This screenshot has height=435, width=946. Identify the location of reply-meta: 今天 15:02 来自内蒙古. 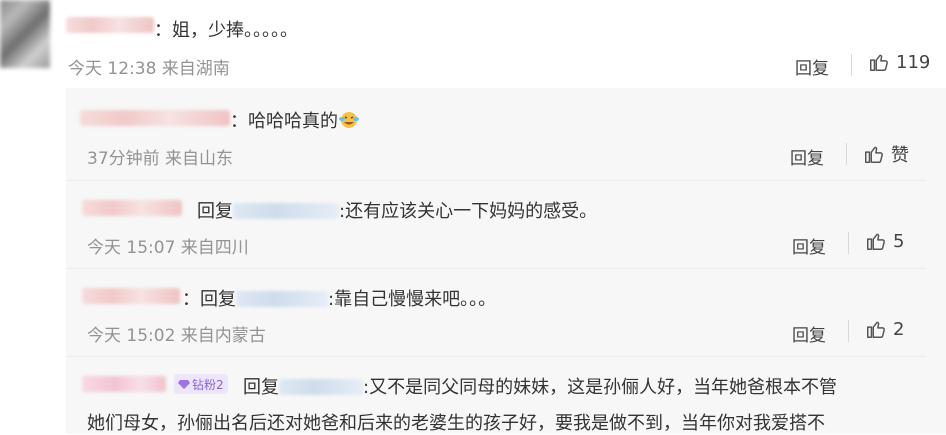
(176, 336).